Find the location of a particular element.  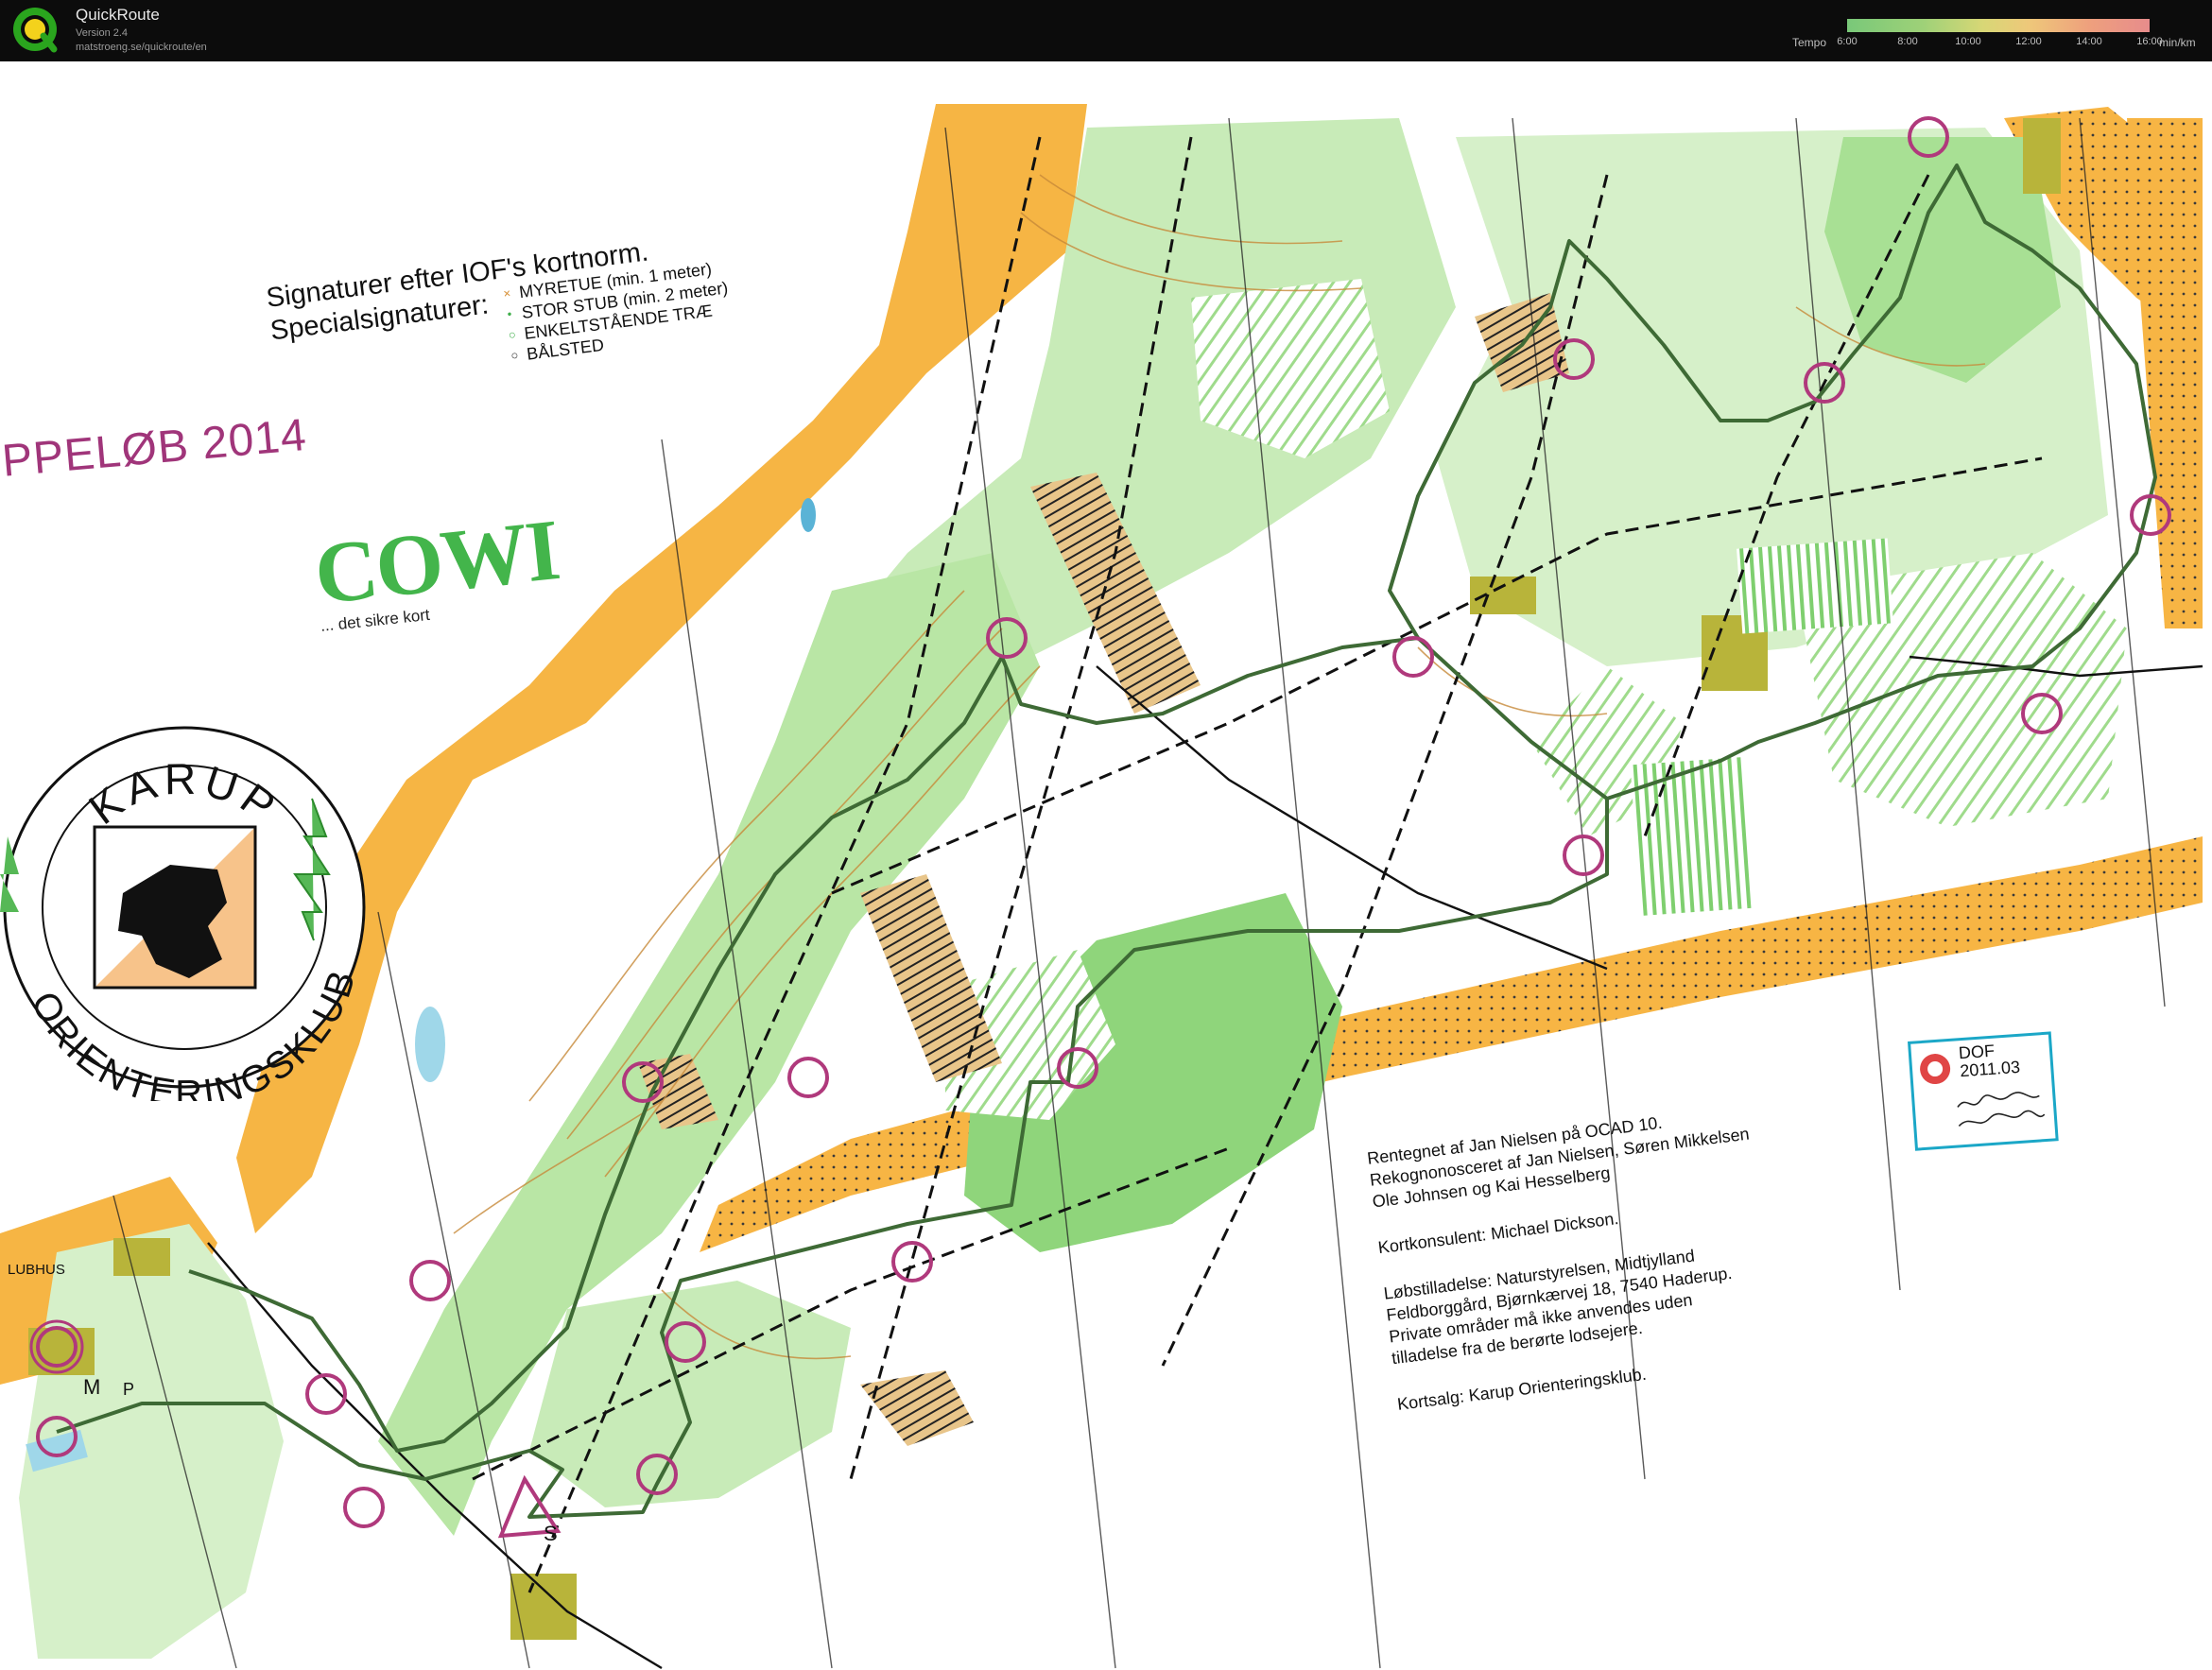

anthill-symbol-icon: × is located at coordinates (506, 293).